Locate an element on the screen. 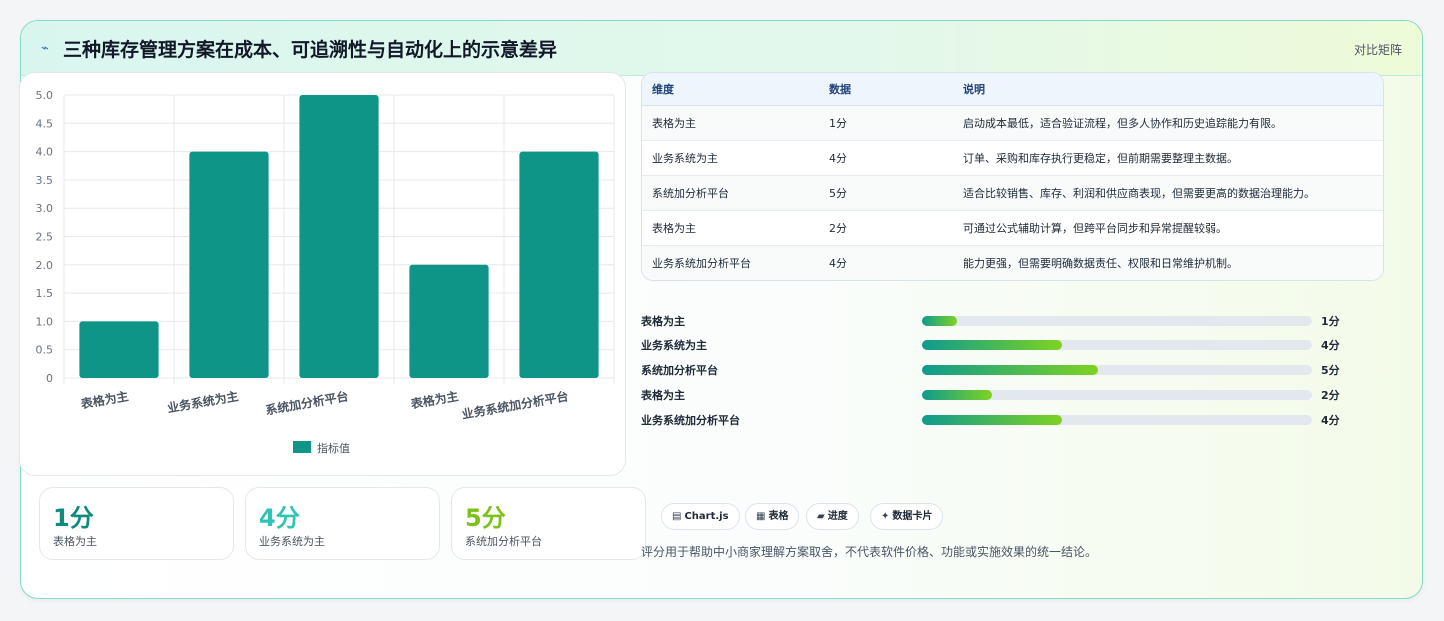 Image resolution: width=1444 pixels, height=621 pixels. table-row: 业务系统加分析平台 4分 能力更强，但需要明确数据责任、权限和日常维护机制。 is located at coordinates (1012, 263).